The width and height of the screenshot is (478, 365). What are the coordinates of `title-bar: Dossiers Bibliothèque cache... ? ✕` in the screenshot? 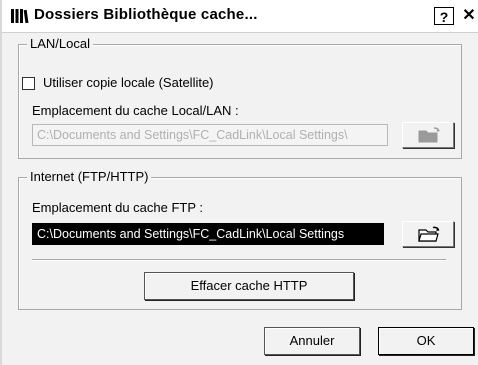 It's located at (240, 16).